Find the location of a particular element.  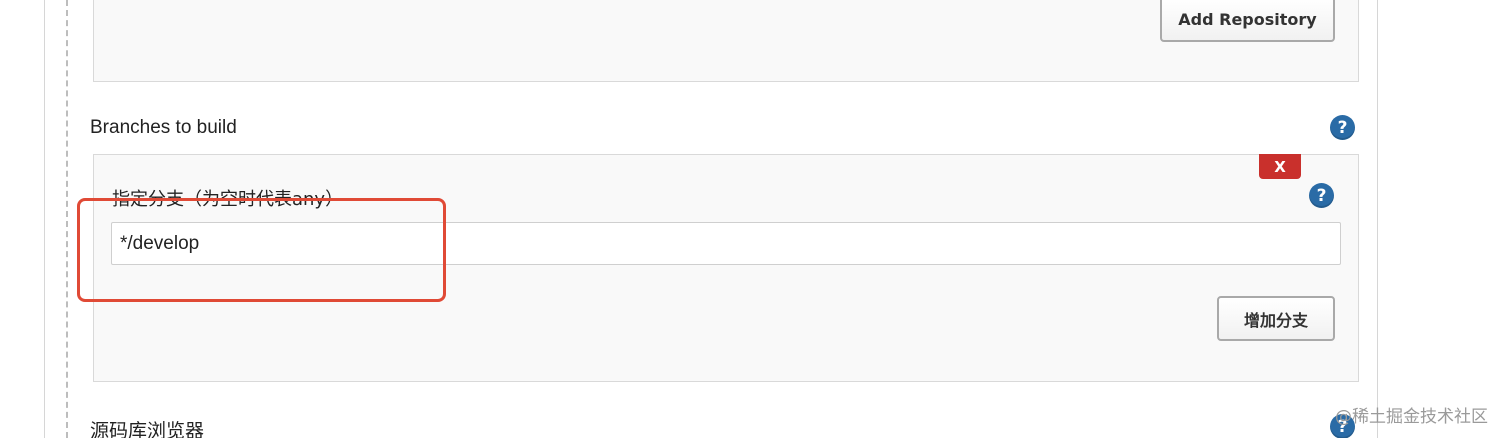

branch-specifier-label: 指定分支（为空时代表any） is located at coordinates (228, 199).